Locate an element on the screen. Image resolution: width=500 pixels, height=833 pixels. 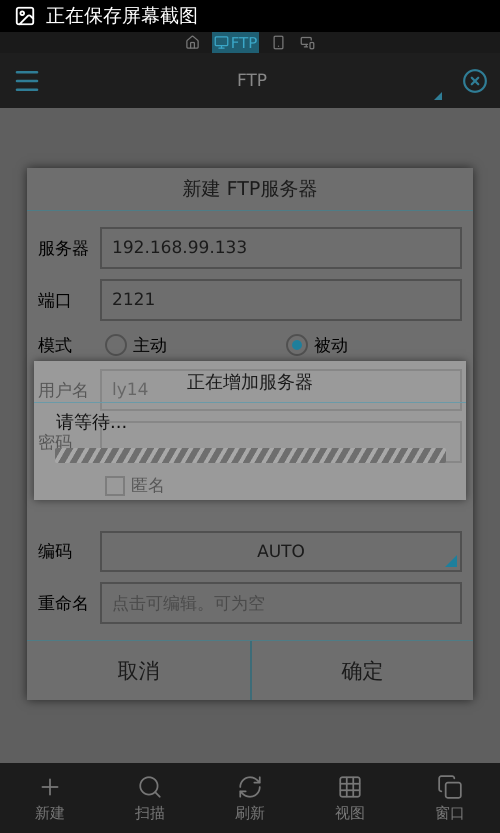
confirm-button: 确定 is located at coordinates (361, 670).